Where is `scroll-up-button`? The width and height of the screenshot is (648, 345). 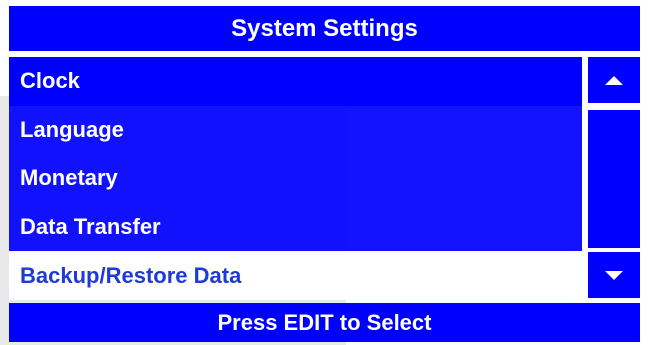 scroll-up-button is located at coordinates (614, 80).